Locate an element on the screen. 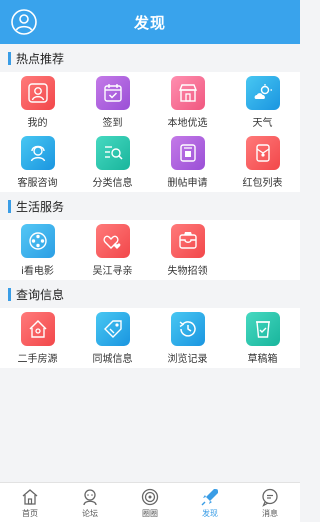 This screenshot has width=320, height=522. section-header-life: 生活服务 is located at coordinates (150, 206).